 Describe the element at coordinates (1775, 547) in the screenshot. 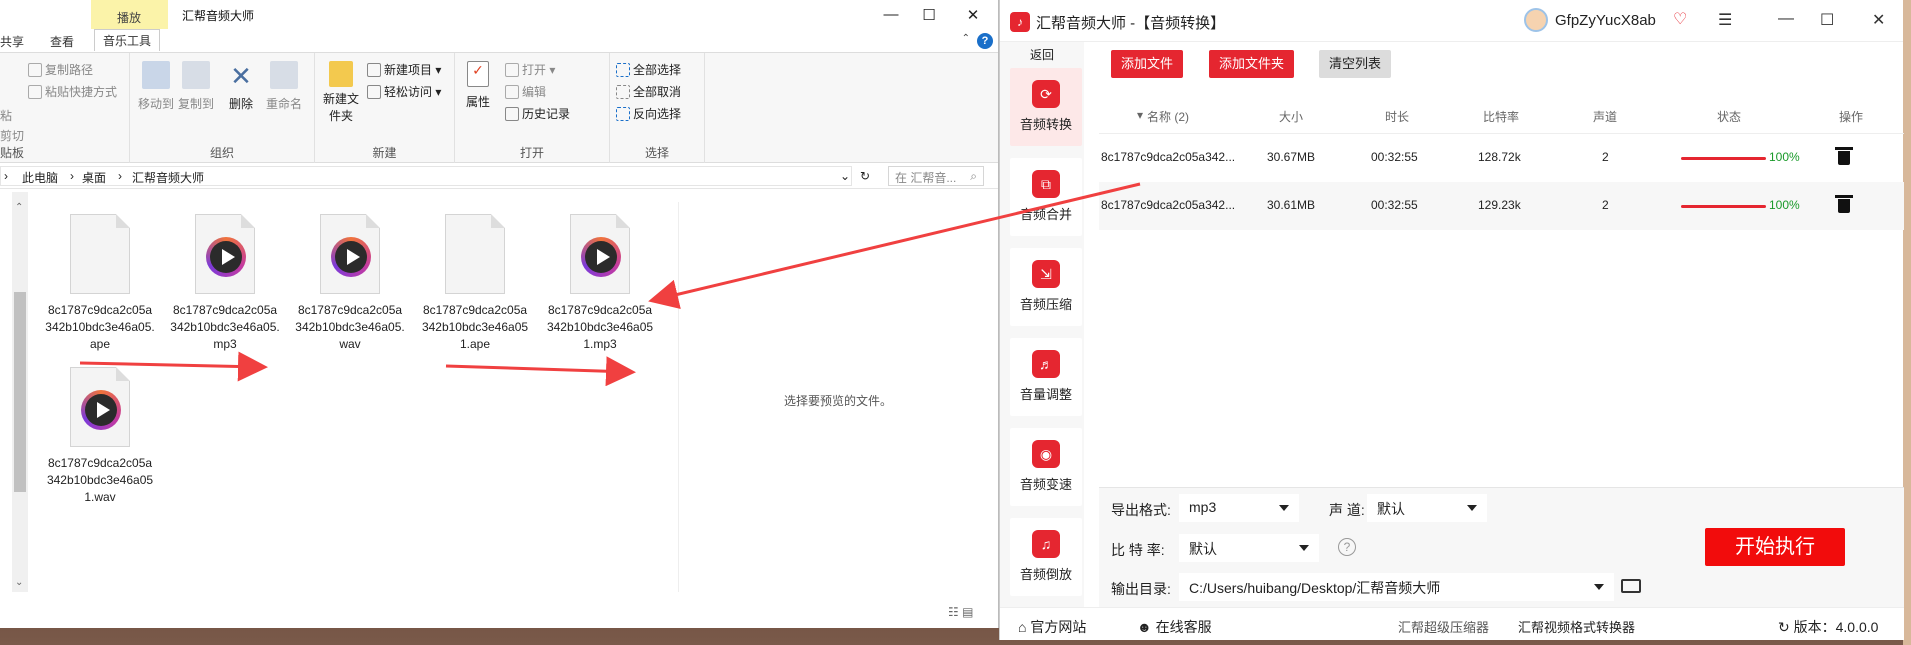

I see `start-button: 开始执行` at that location.